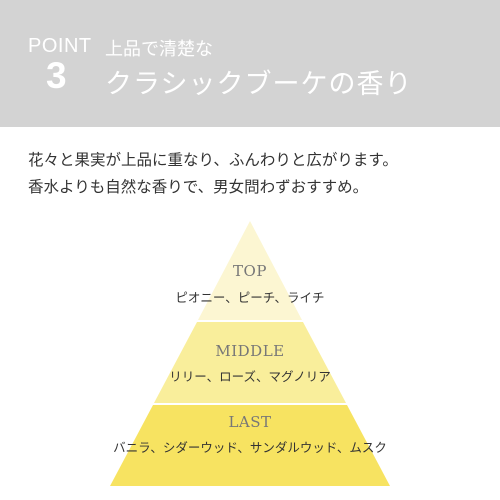 The width and height of the screenshot is (500, 500). Describe the element at coordinates (250, 376) in the screenshot. I see `tier-notes-middle: リリー、ローズ、マグノリア` at that location.